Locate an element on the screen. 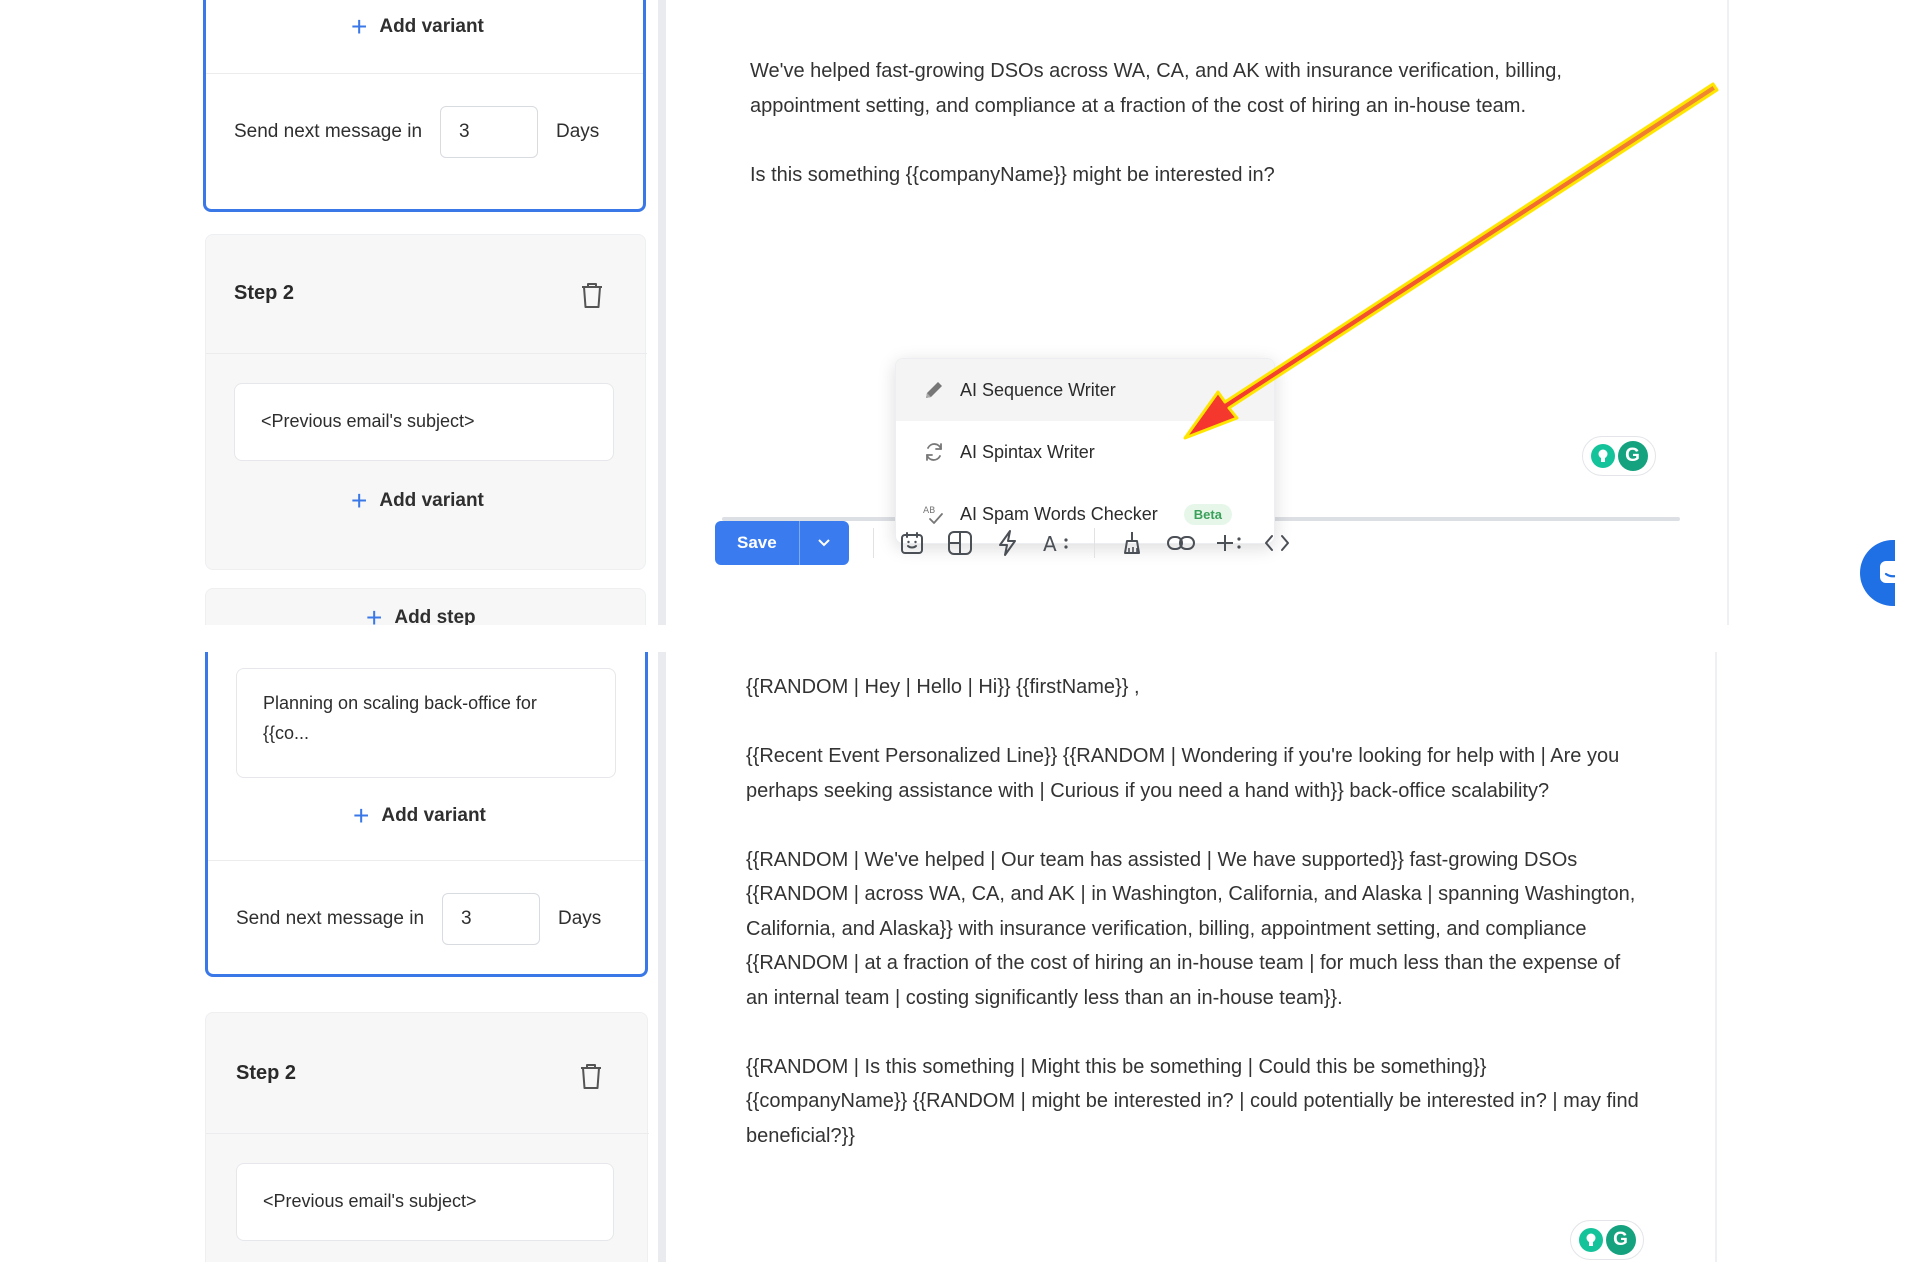 The image size is (1920, 1280). template-icon is located at coordinates (912, 543).